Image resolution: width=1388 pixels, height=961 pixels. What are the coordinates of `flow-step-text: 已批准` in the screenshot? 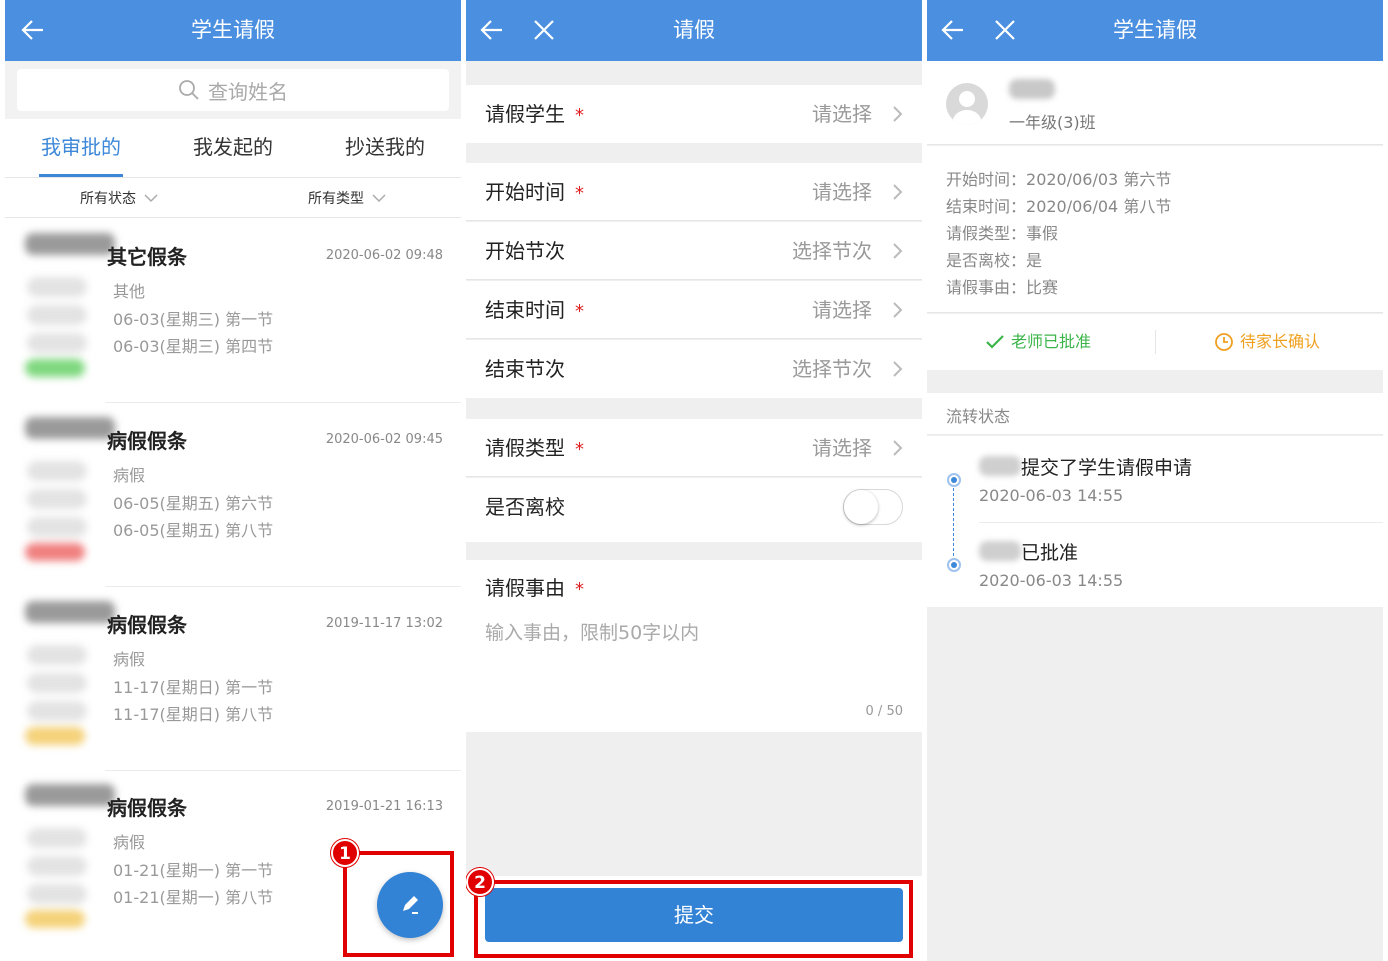 It's located at (1050, 553).